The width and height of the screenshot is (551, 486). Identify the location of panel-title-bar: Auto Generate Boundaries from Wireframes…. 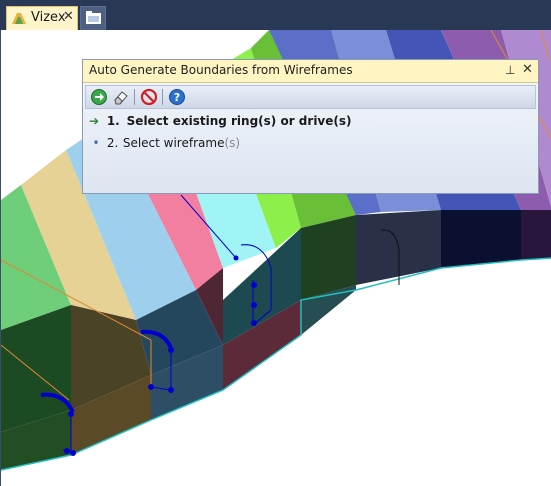
(310, 71).